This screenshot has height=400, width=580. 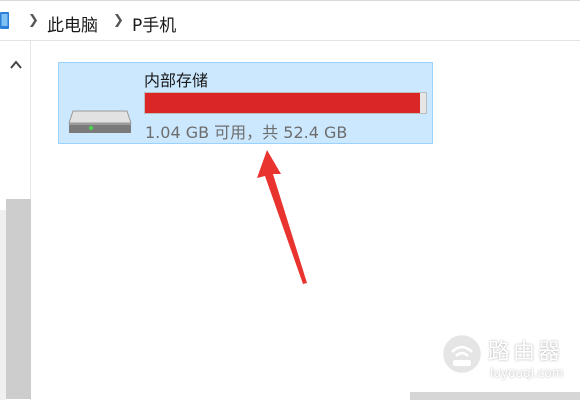 What do you see at coordinates (16, 65) in the screenshot?
I see `scroll-up-arrow-icon` at bounding box center [16, 65].